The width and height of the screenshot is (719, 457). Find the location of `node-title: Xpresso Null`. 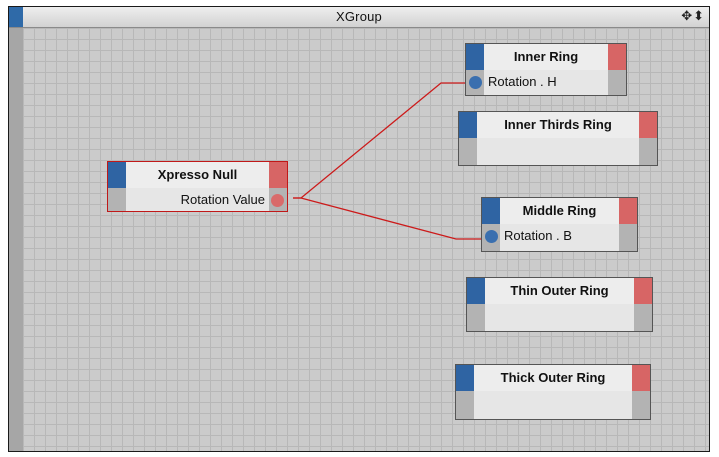

node-title: Xpresso Null is located at coordinates (197, 174).